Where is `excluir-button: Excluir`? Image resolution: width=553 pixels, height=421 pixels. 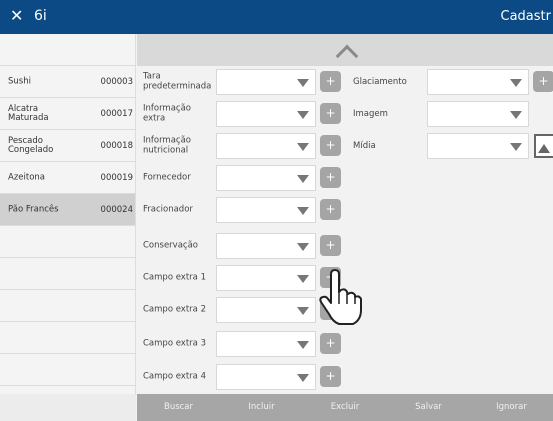
excluir-button: Excluir is located at coordinates (345, 407).